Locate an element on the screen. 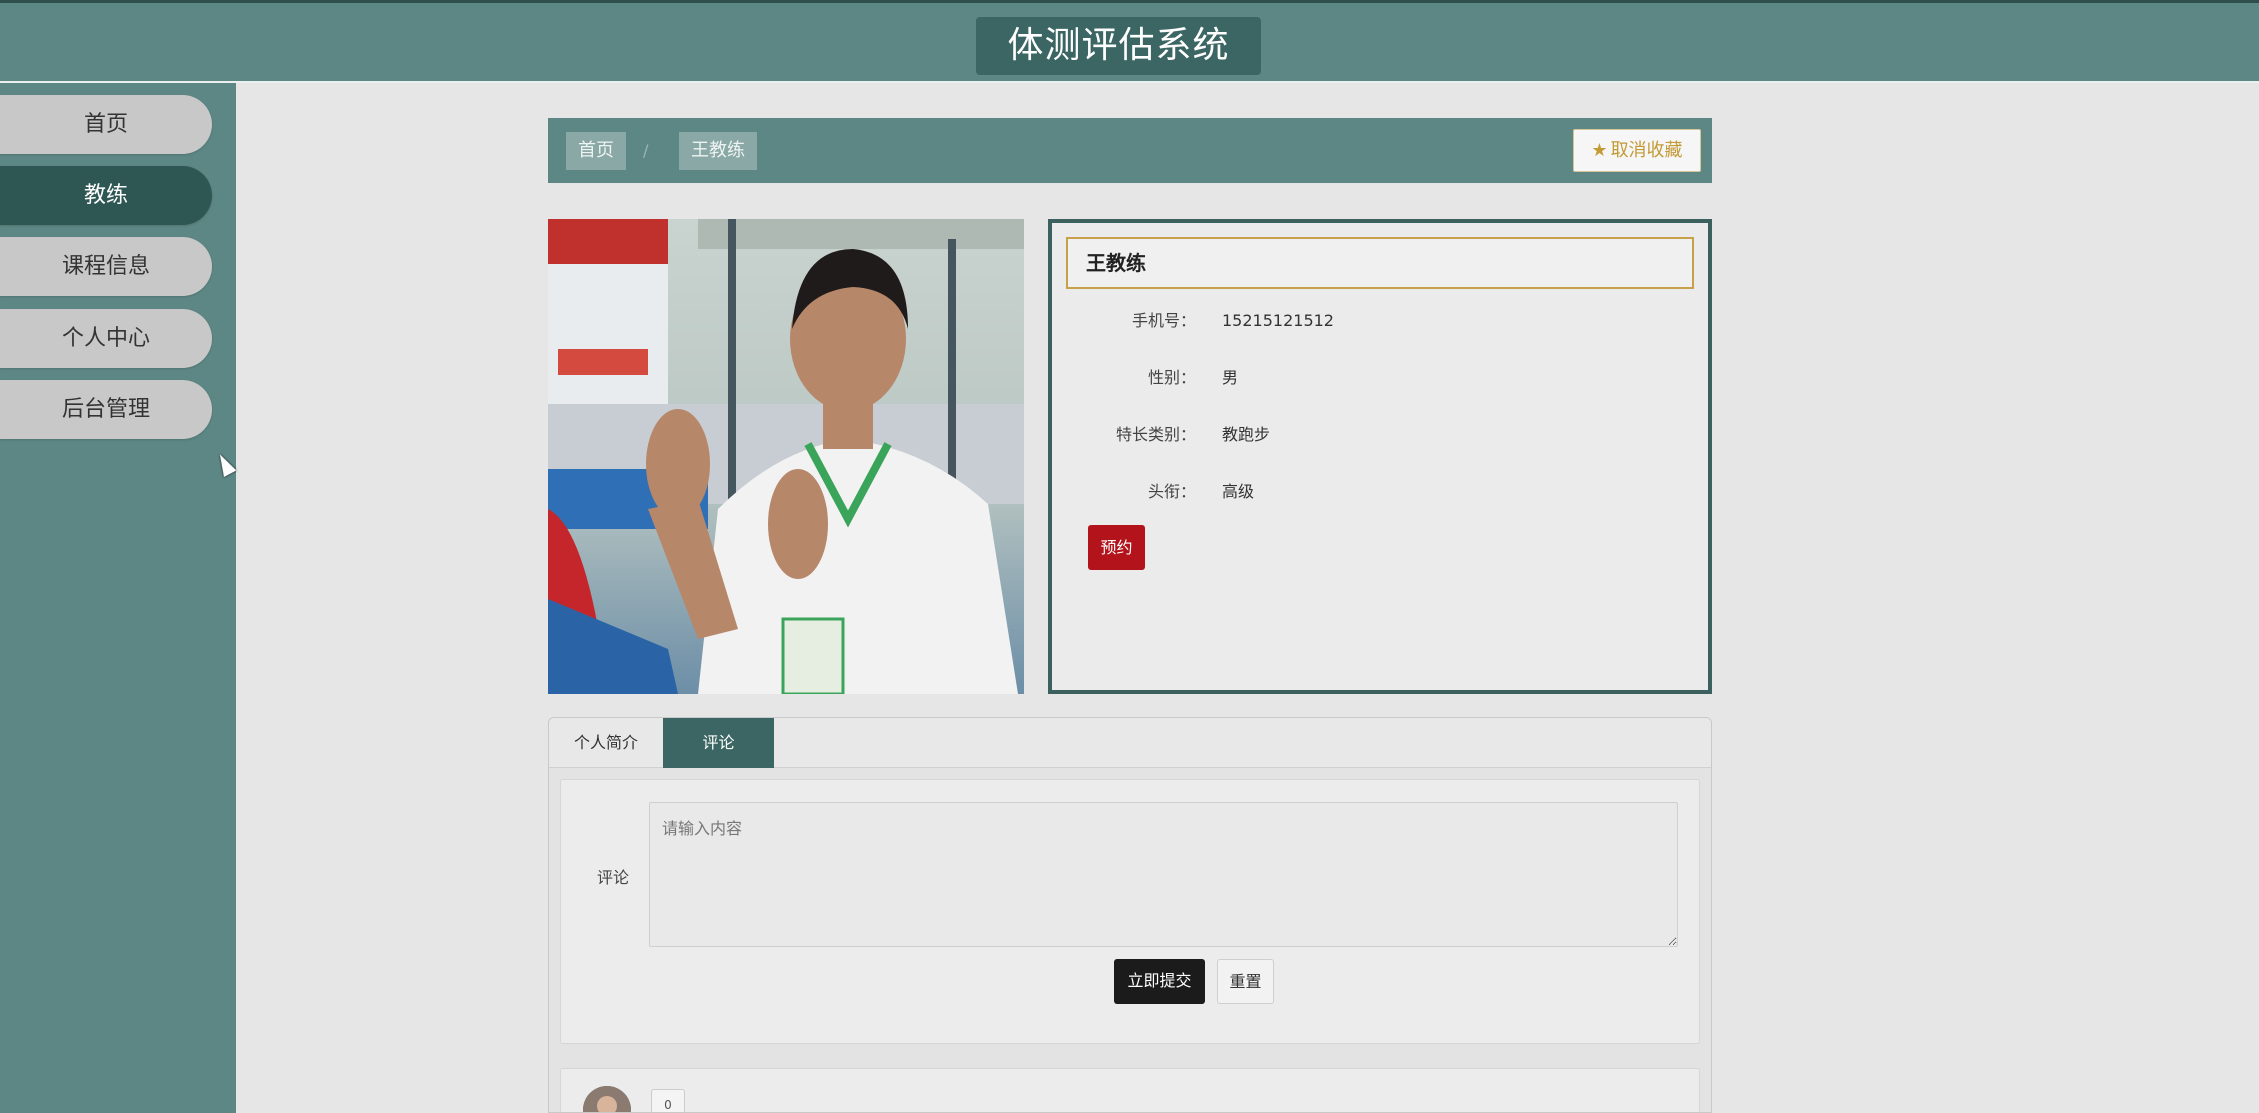  phone-value: 15215121512 is located at coordinates (1278, 320).